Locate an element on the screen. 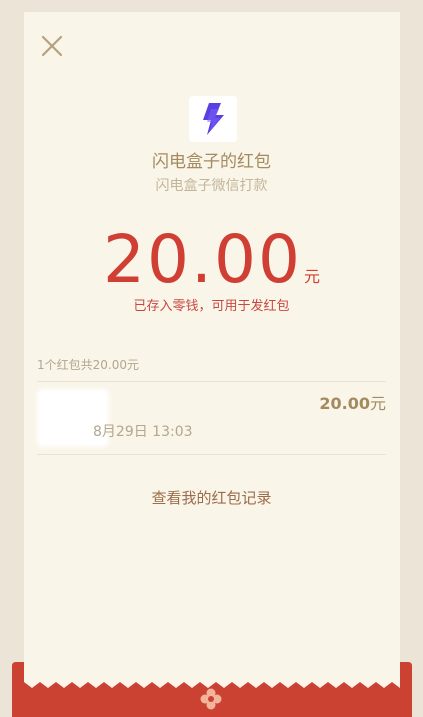 This screenshot has height=717, width=423. view-my-records-link: 查看我的红包记录 is located at coordinates (211, 498).